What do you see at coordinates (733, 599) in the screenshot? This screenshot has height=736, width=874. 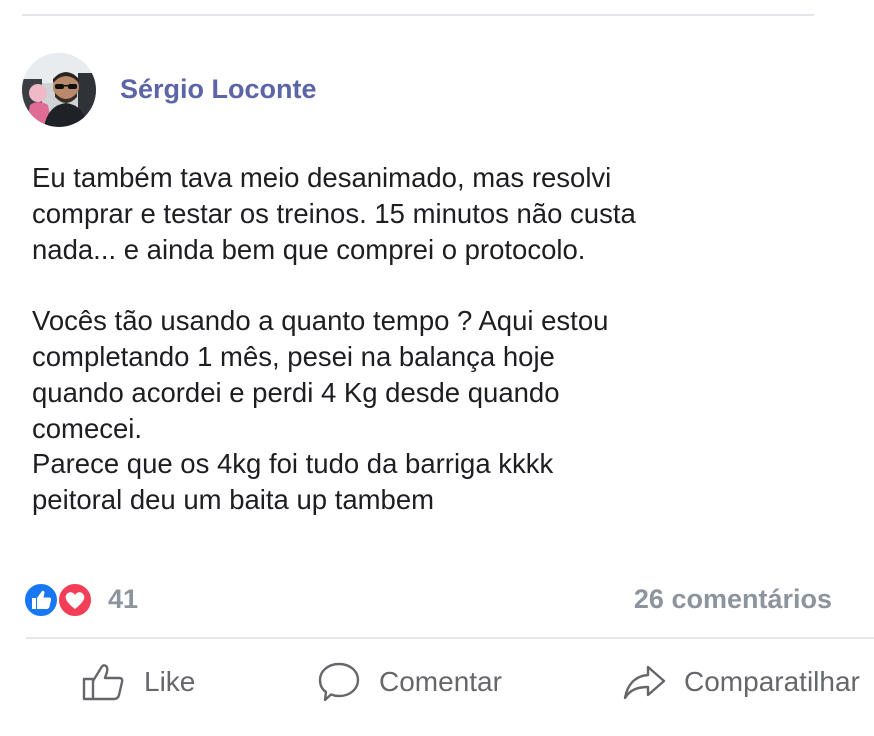 I see `comments-count: 26 comentários` at bounding box center [733, 599].